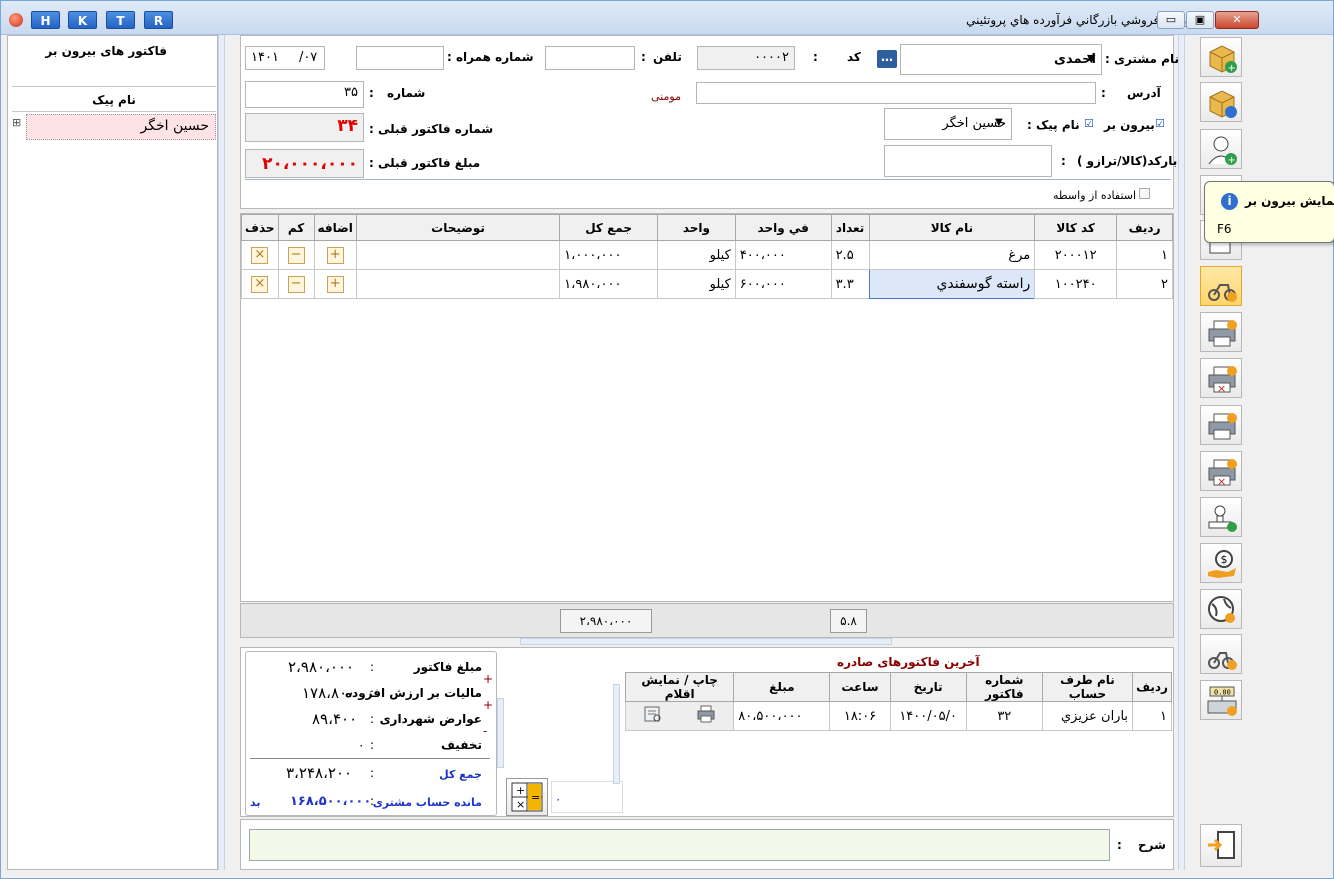 This screenshot has height=879, width=1334. I want to click on r-button: R, so click(158, 20).